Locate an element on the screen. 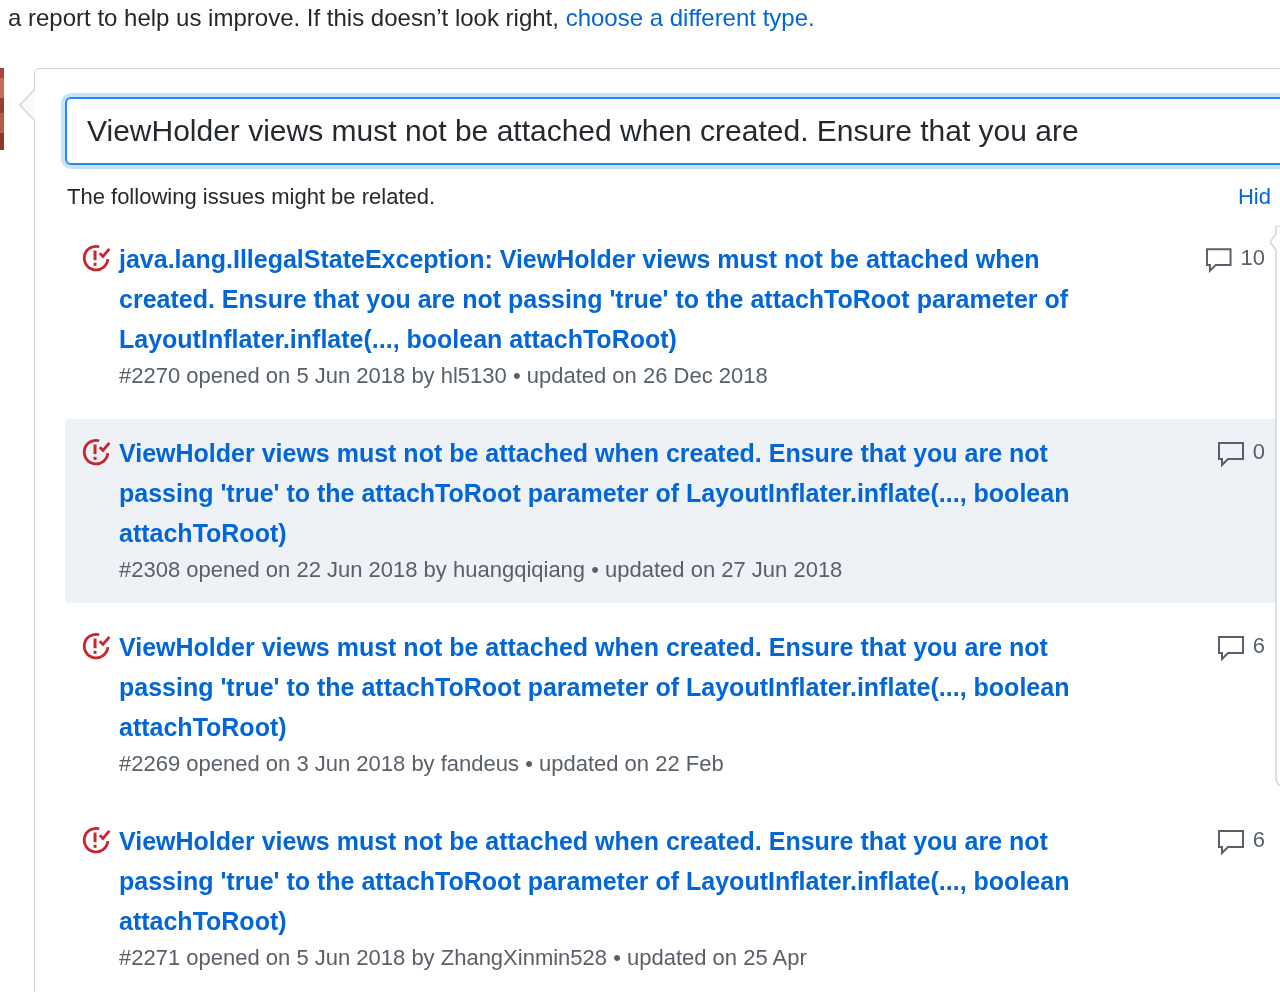 Image resolution: width=1280 pixels, height=992 pixels. intro-text: a report to help us improve. If this doesn’t look right, choose a different type. is located at coordinates (411, 18).